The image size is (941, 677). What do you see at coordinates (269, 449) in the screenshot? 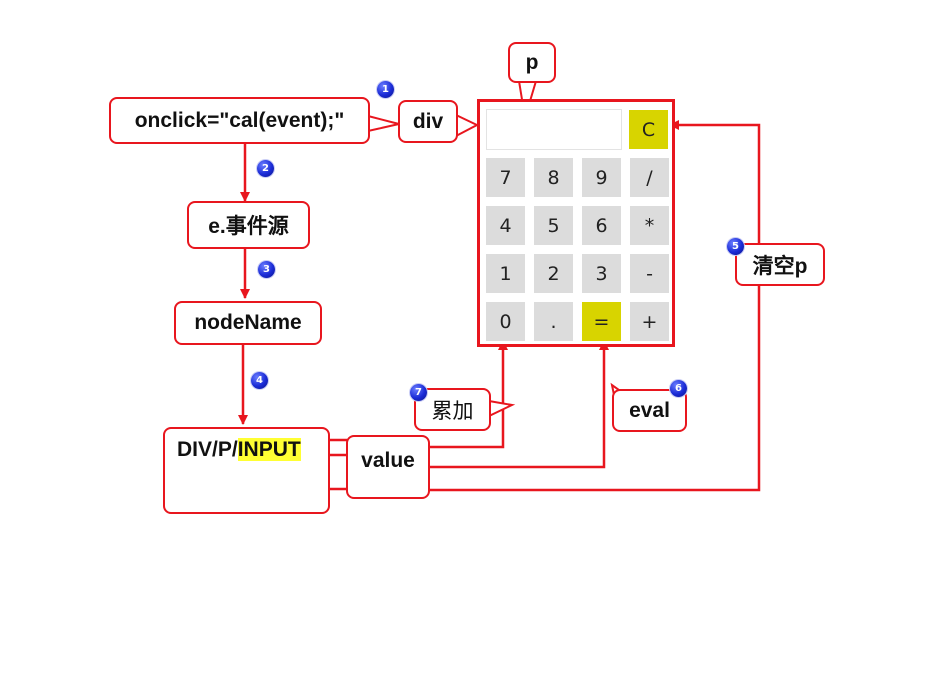
I see `input-highlight: INPUT` at bounding box center [269, 449].